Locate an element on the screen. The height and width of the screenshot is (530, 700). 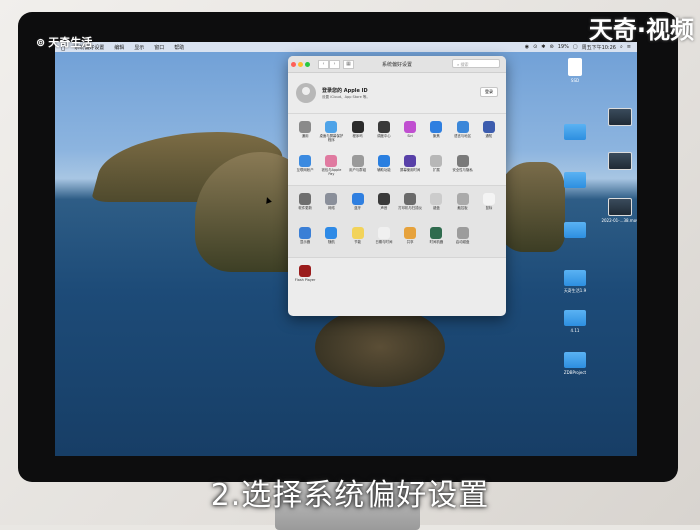
pref-pane: 聚焦 is located at coordinates (436, 133).